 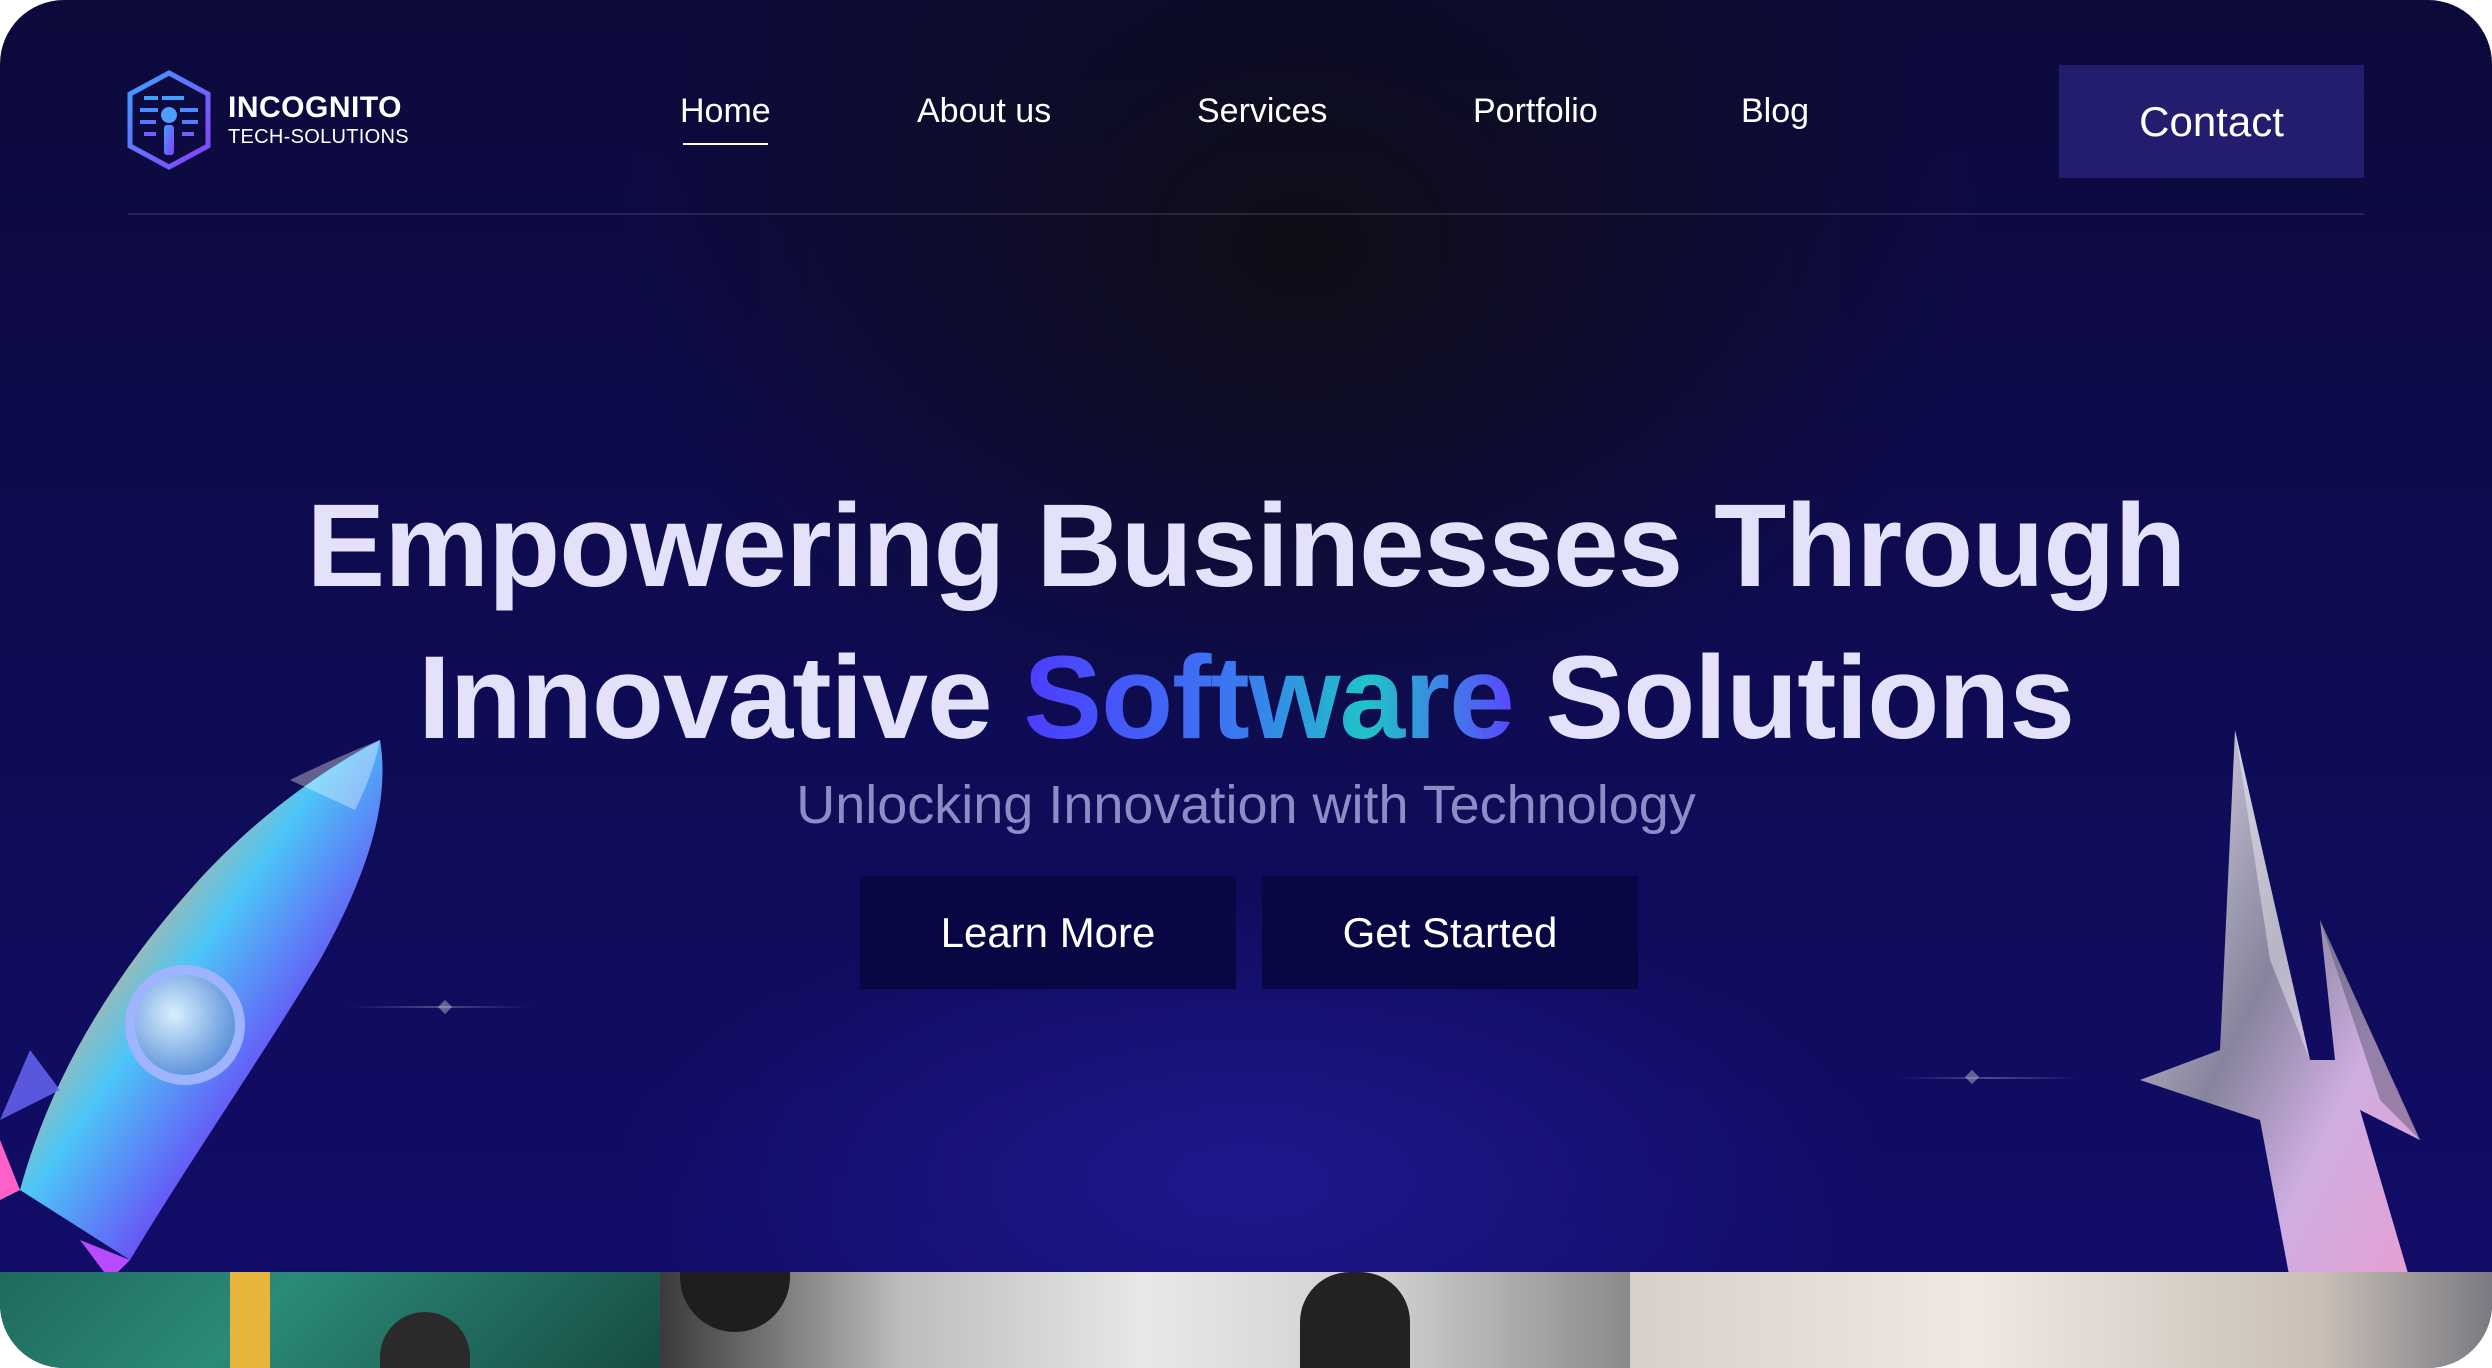 I want to click on hero-title-line2-end: Solutions, so click(x=1794, y=698).